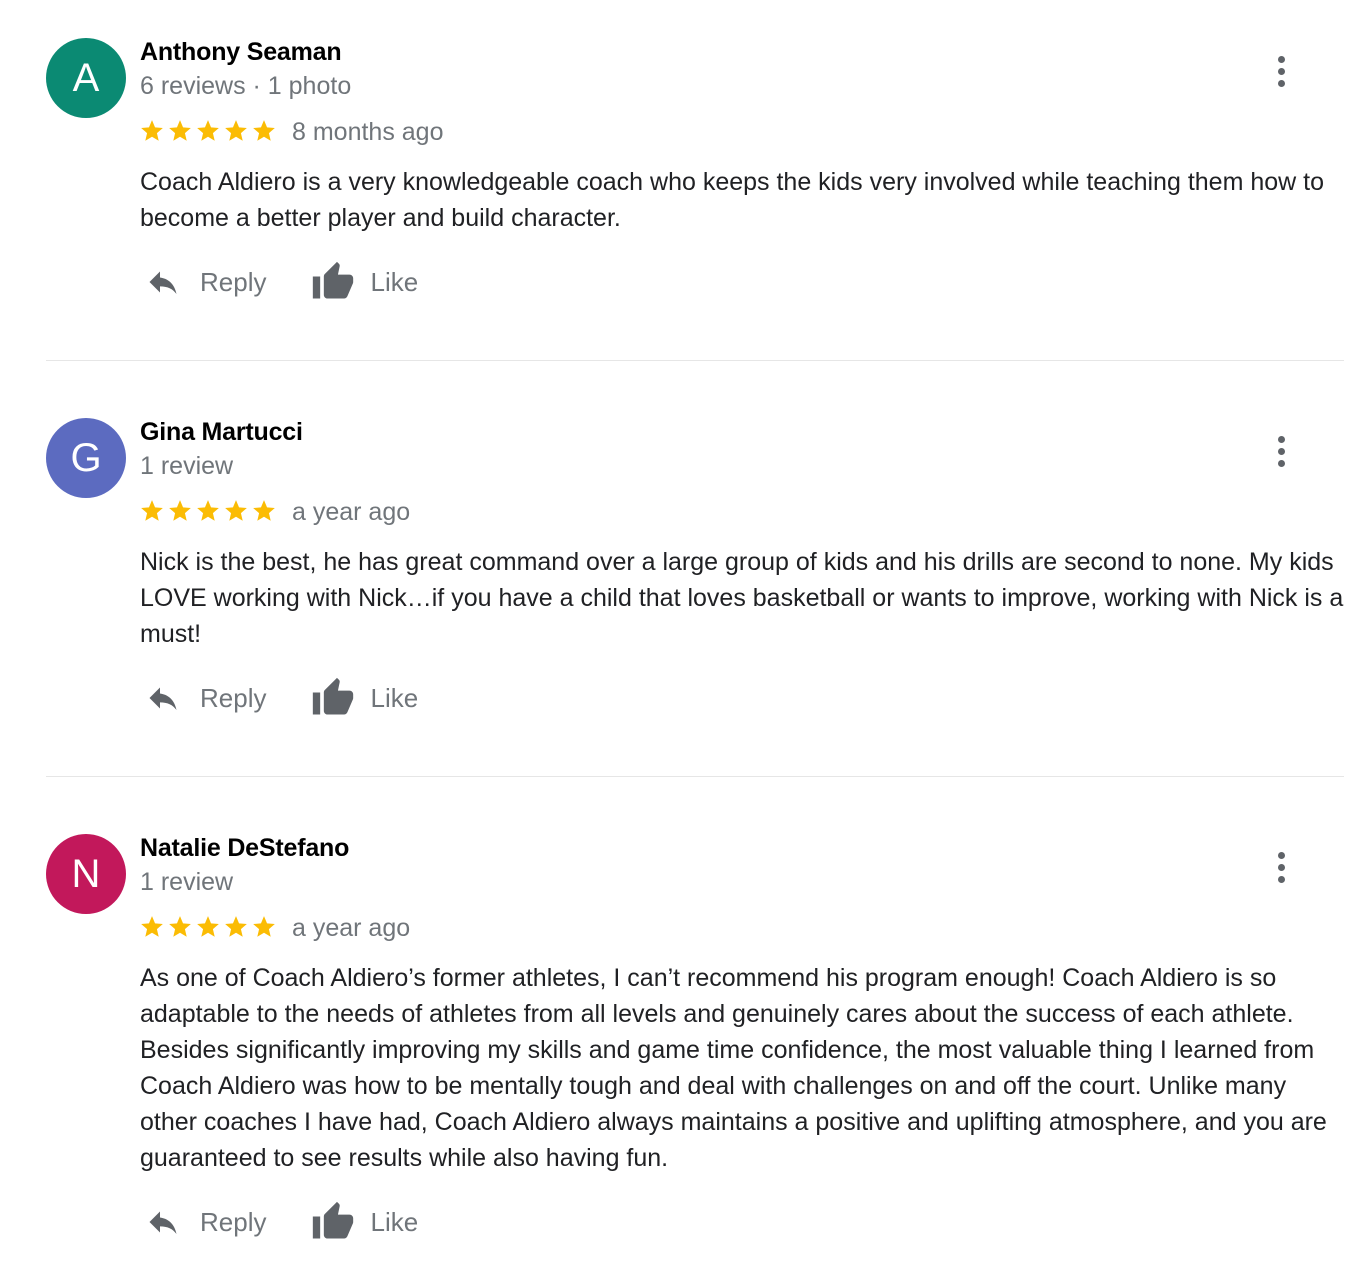  I want to click on avatar-initial: G, so click(86, 458).